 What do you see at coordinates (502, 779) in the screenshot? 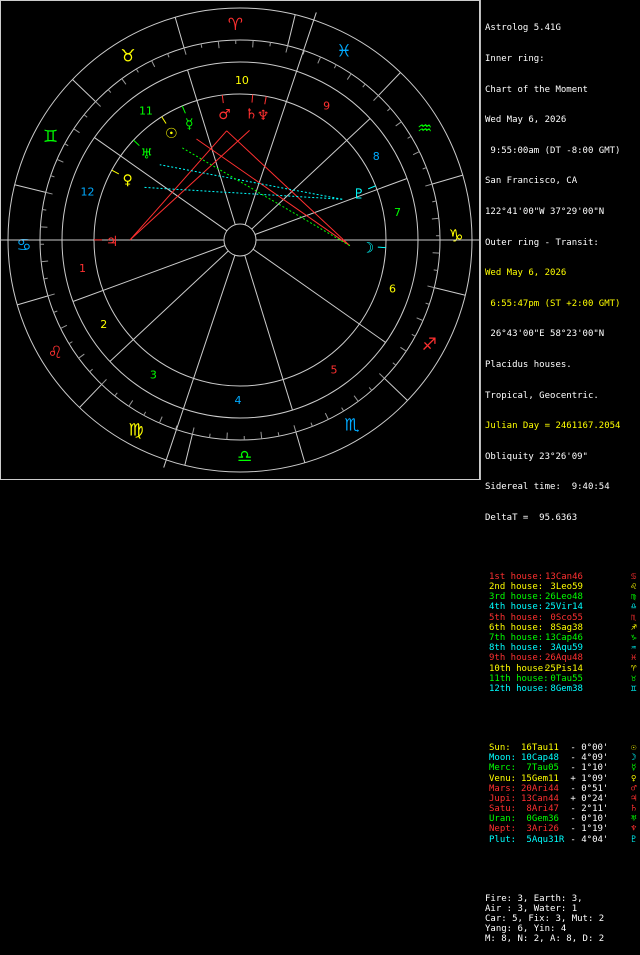
I see `planet-name: Venu:` at bounding box center [502, 779].